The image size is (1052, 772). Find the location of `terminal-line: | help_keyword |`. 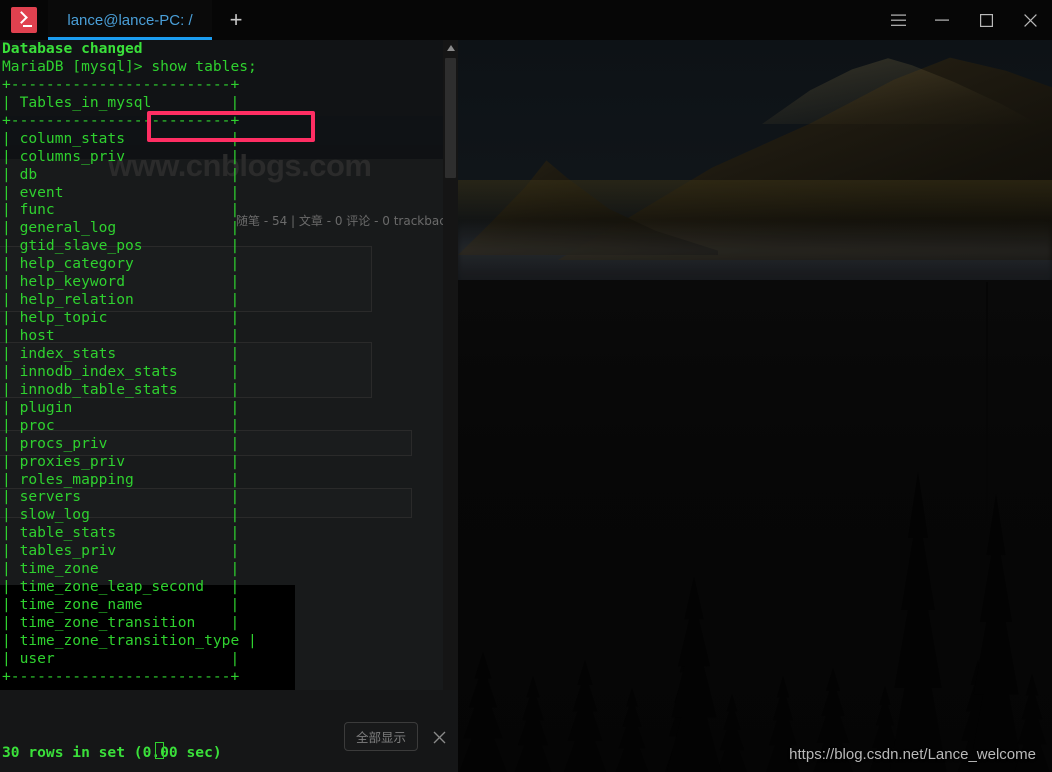

terminal-line: | help_keyword | is located at coordinates (121, 282).